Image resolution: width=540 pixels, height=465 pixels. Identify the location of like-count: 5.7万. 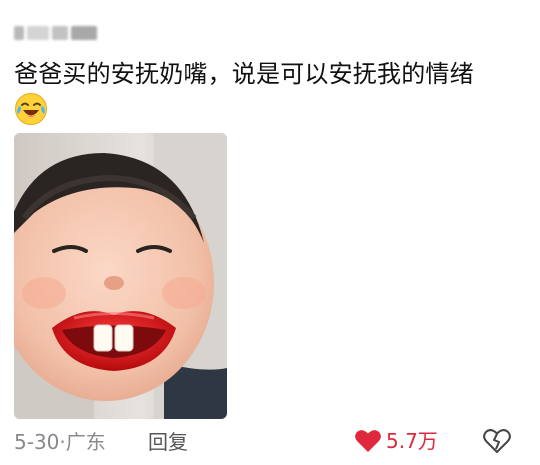
(412, 441).